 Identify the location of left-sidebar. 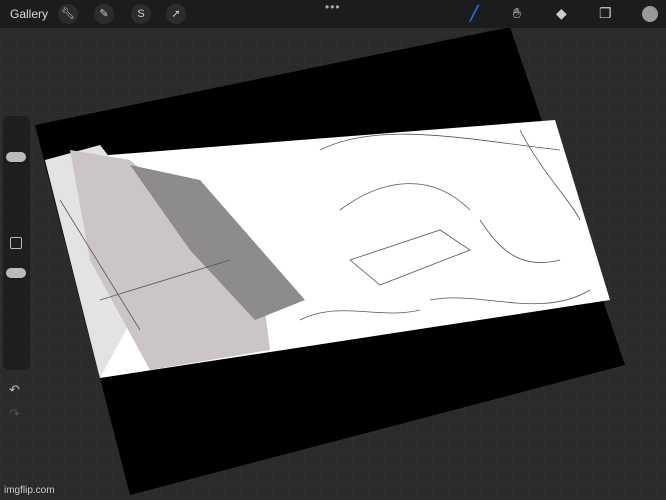
(16, 243).